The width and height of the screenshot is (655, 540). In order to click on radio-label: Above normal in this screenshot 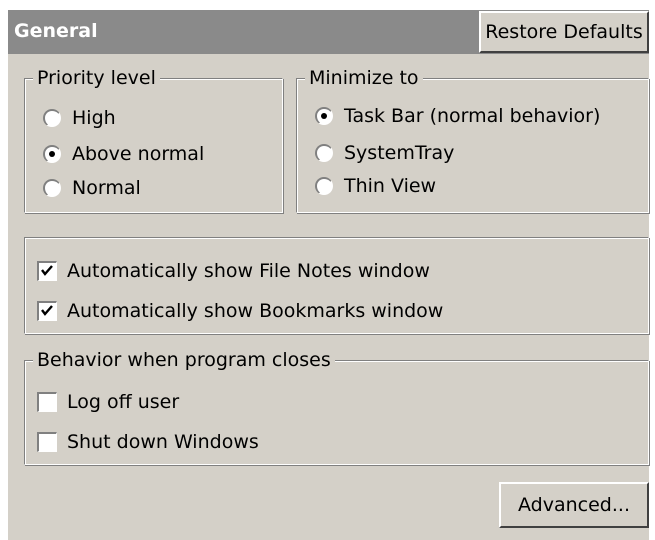, I will do `click(138, 154)`.